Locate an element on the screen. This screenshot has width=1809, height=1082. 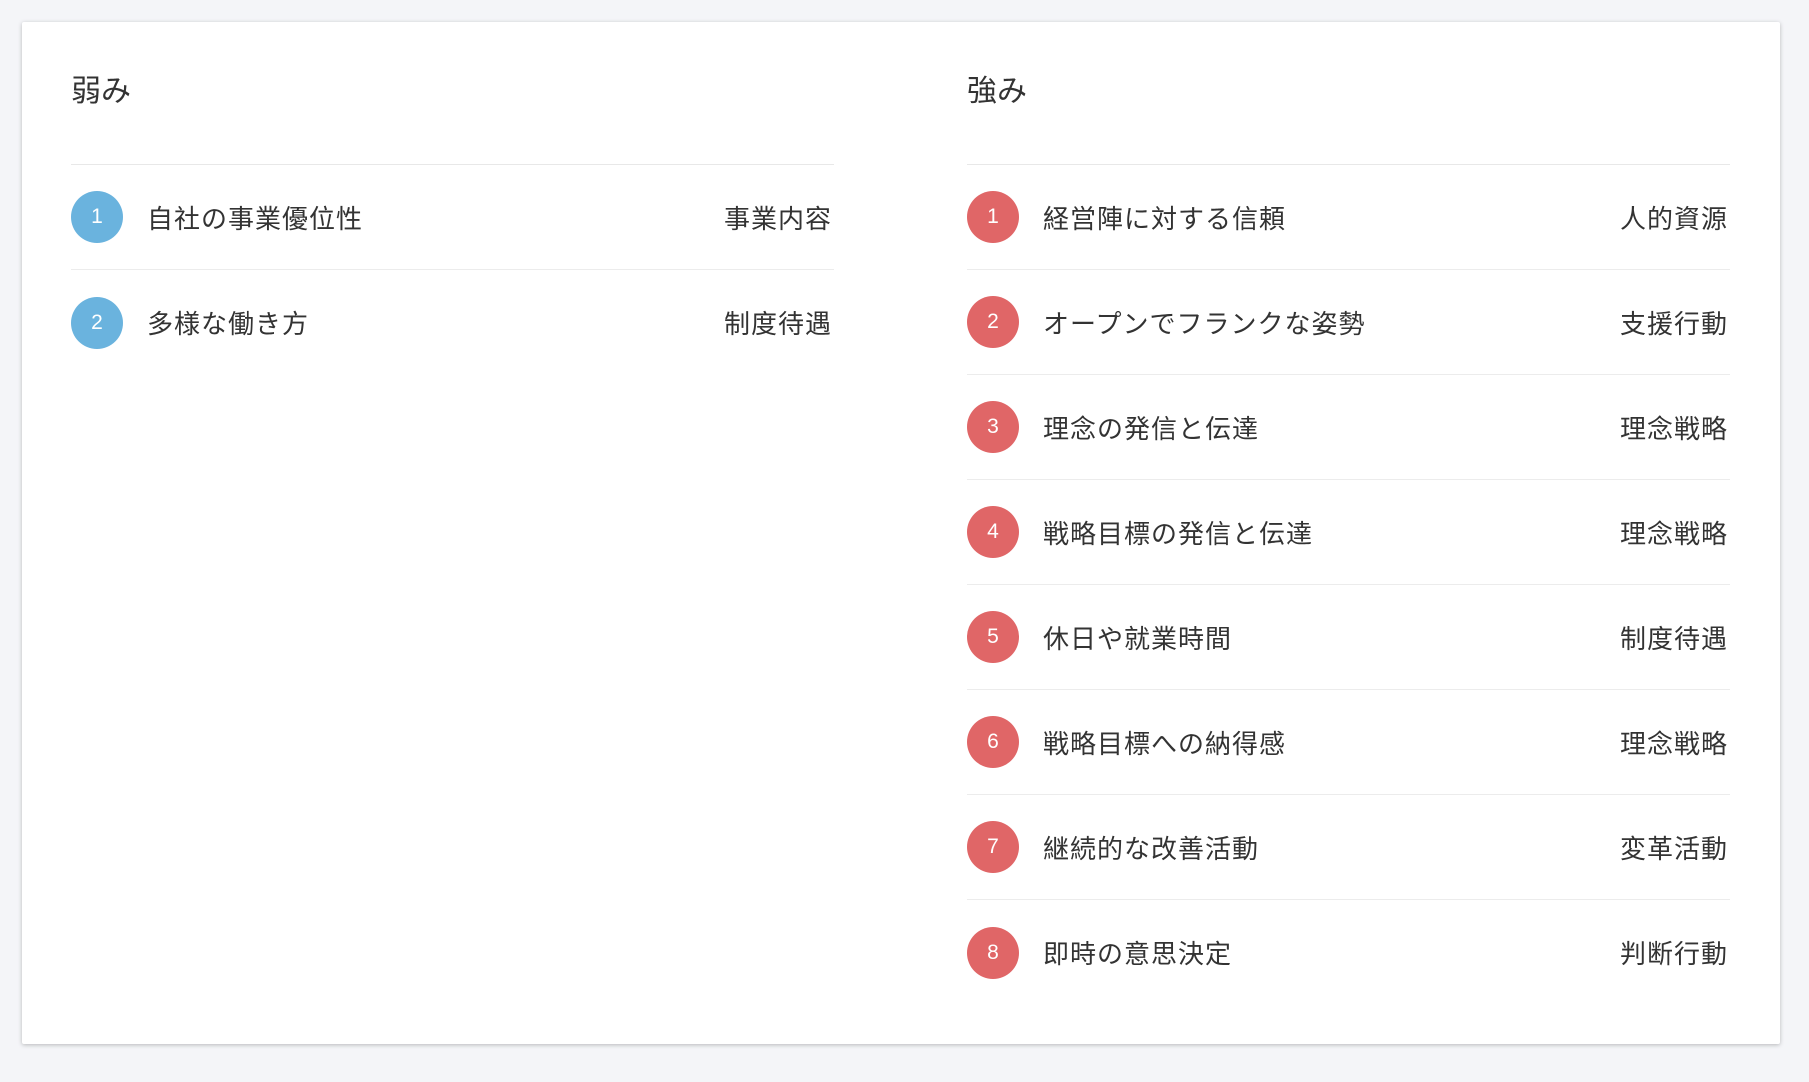
weaknesses-title: 弱み is located at coordinates (452, 93).